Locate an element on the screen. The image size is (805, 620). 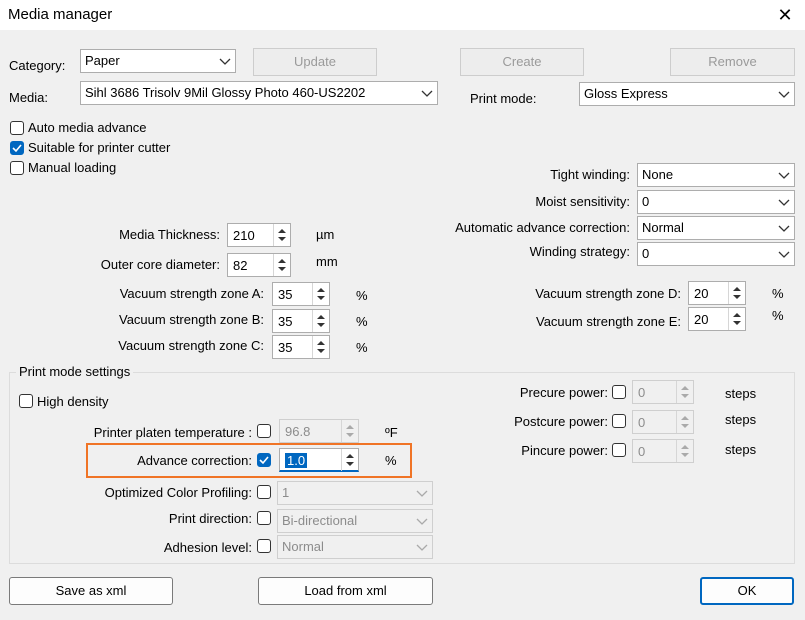
high-density-checkbox is located at coordinates (26, 401).